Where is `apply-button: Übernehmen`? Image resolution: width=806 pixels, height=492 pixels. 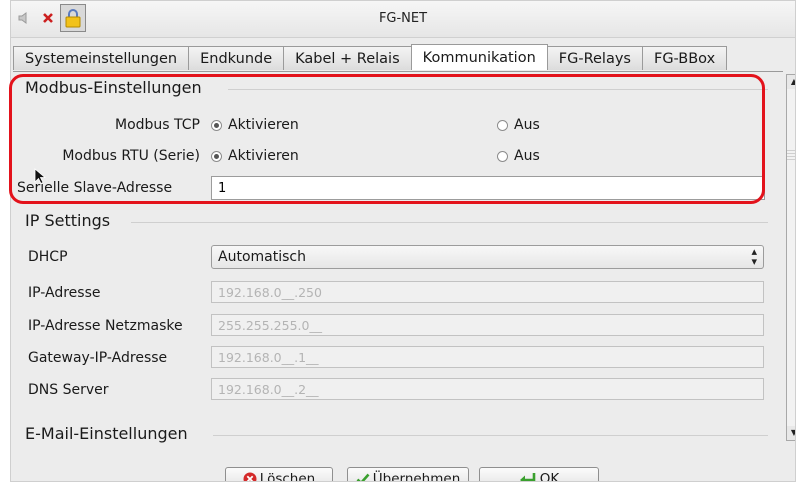
apply-button: Übernehmen is located at coordinates (408, 474).